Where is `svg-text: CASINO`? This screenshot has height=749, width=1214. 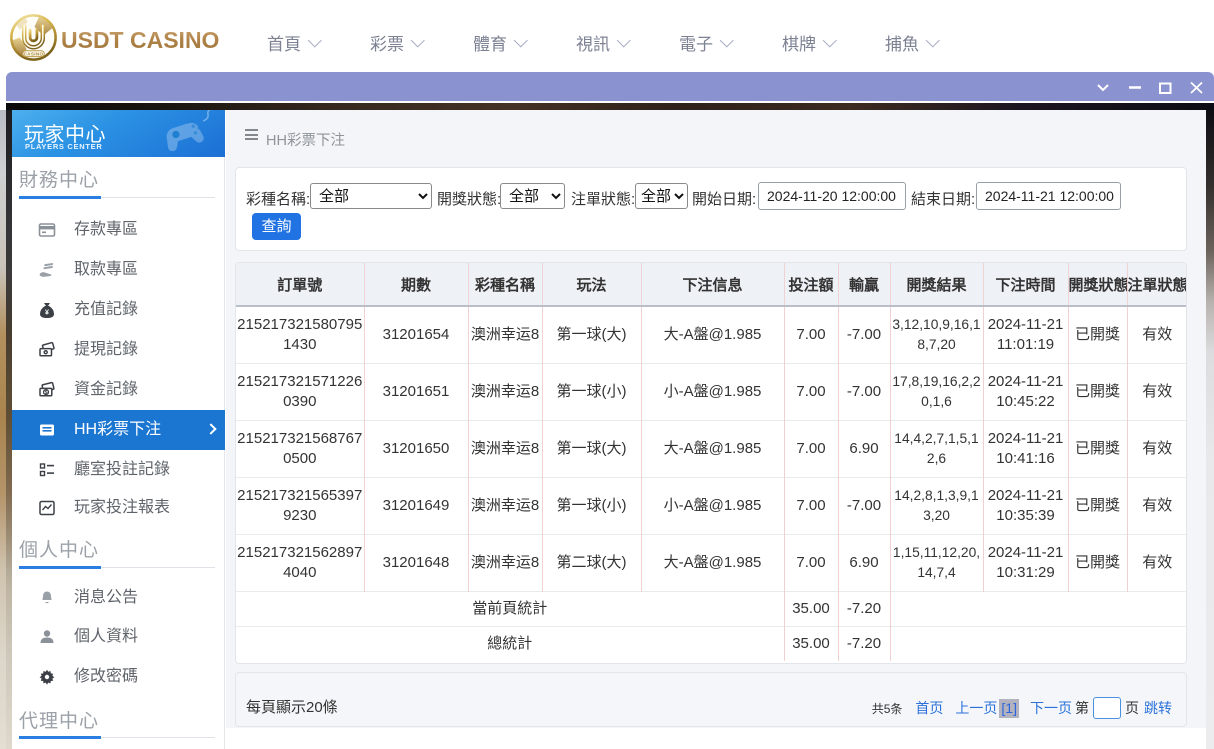
svg-text: CASINO is located at coordinates (34, 53).